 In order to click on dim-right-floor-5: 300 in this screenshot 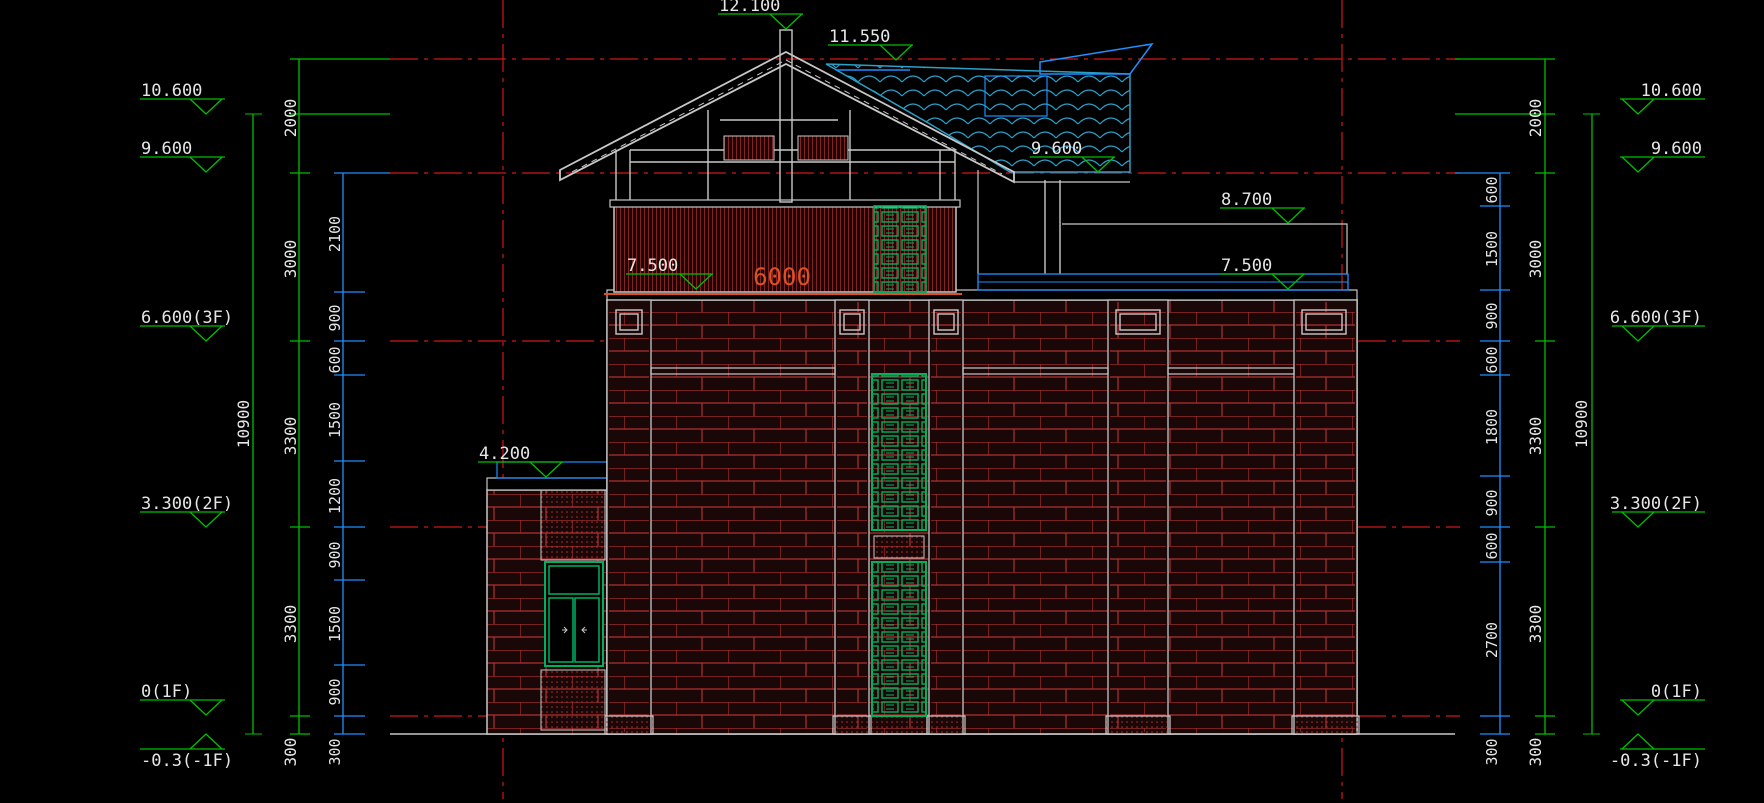, I will do `click(1535, 752)`.